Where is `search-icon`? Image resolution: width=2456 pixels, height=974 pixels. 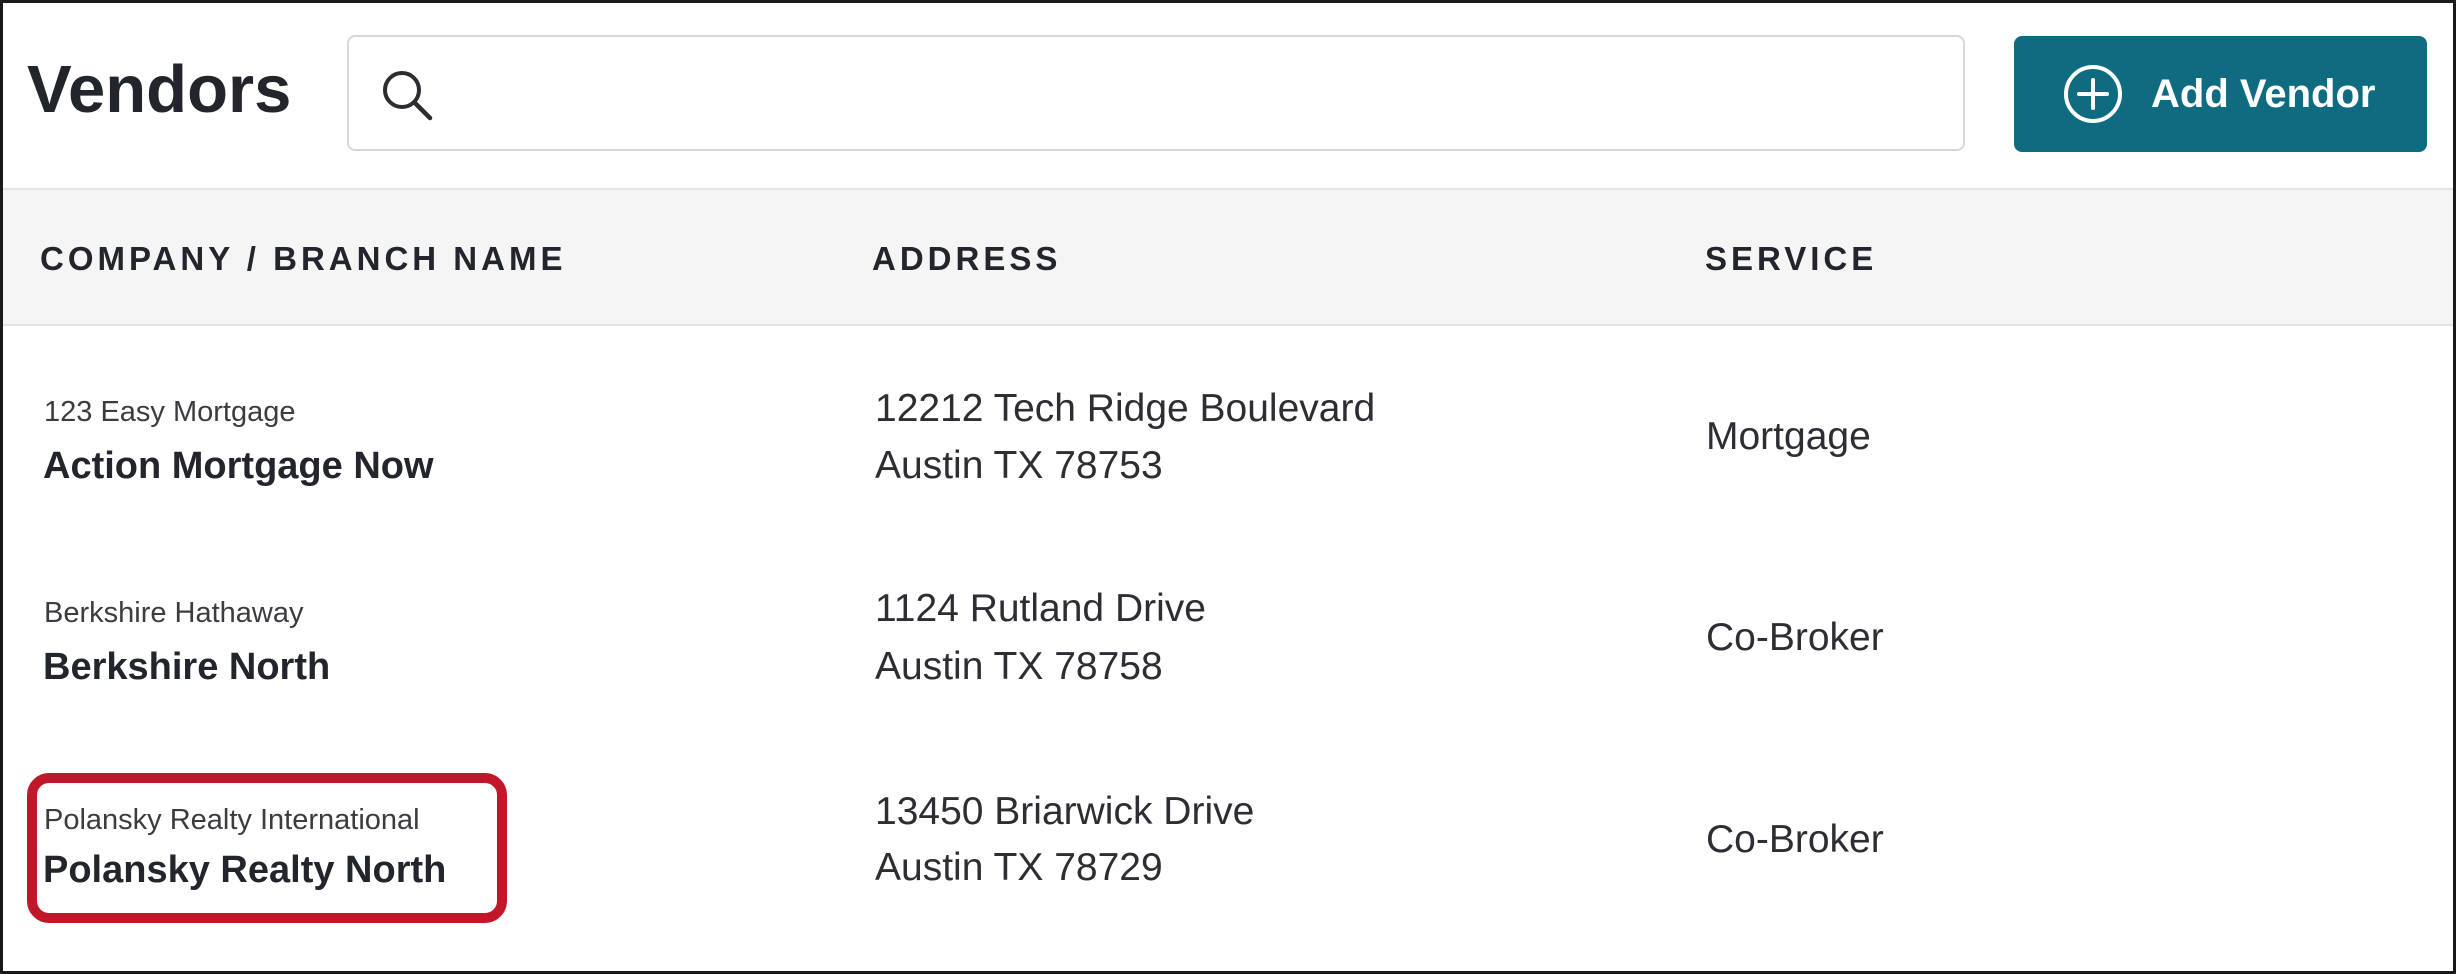 search-icon is located at coordinates (407, 95).